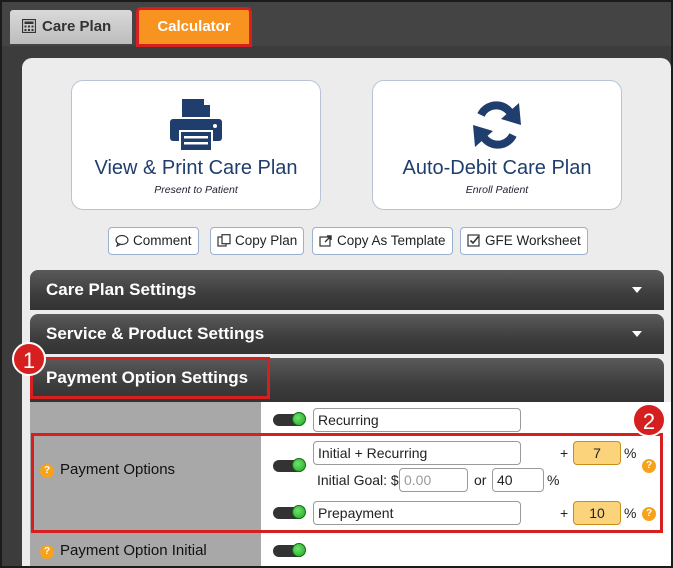  Describe the element at coordinates (533, 240) in the screenshot. I see `gfe-worksheet-label: GFE Worksheet` at that location.